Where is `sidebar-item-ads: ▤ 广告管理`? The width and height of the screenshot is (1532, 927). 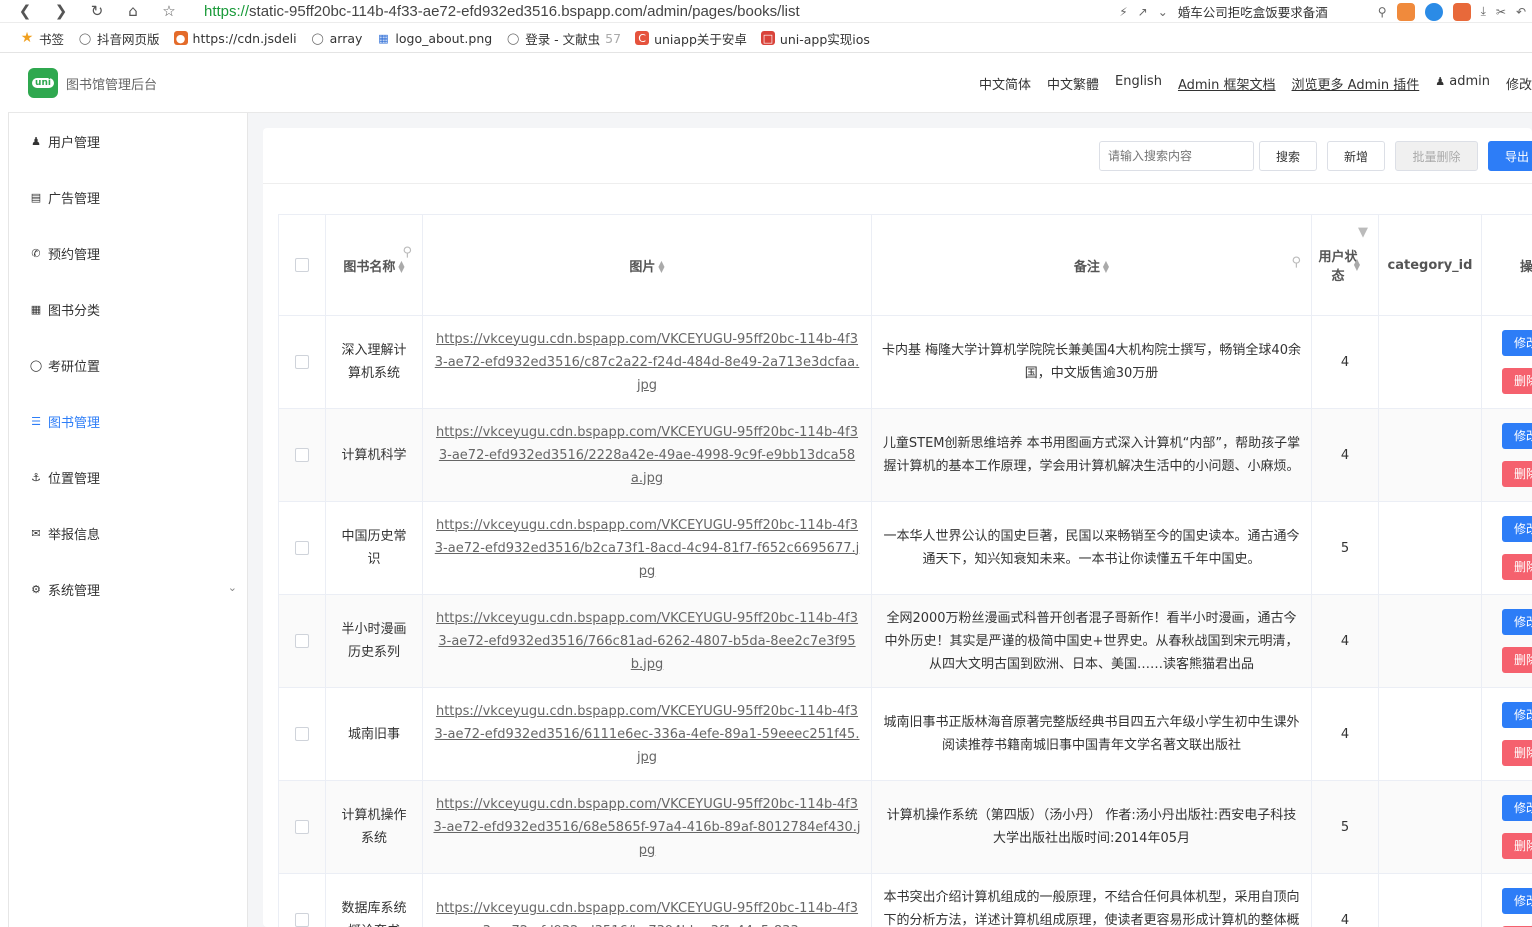
sidebar-item-ads: ▤ 广告管理 is located at coordinates (128, 197).